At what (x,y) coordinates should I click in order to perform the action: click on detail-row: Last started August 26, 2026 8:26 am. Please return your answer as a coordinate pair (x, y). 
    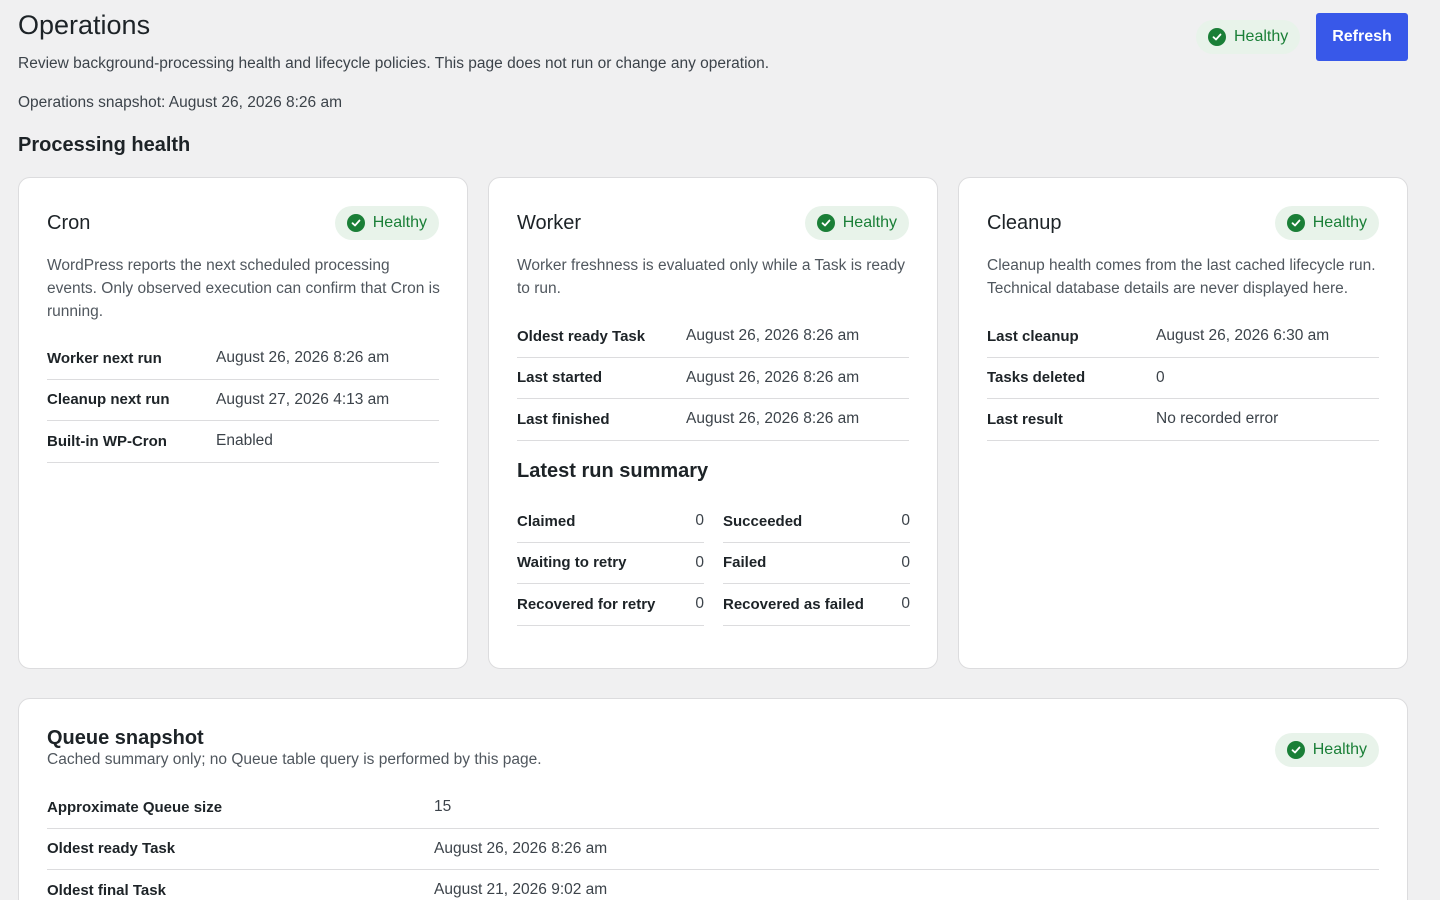
    Looking at the image, I should click on (713, 378).